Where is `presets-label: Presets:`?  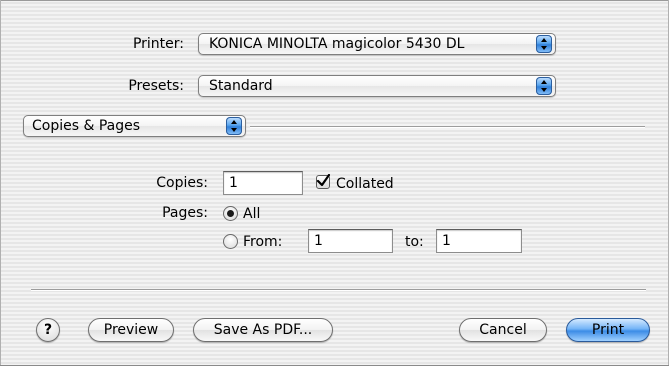
presets-label: Presets: is located at coordinates (156, 86).